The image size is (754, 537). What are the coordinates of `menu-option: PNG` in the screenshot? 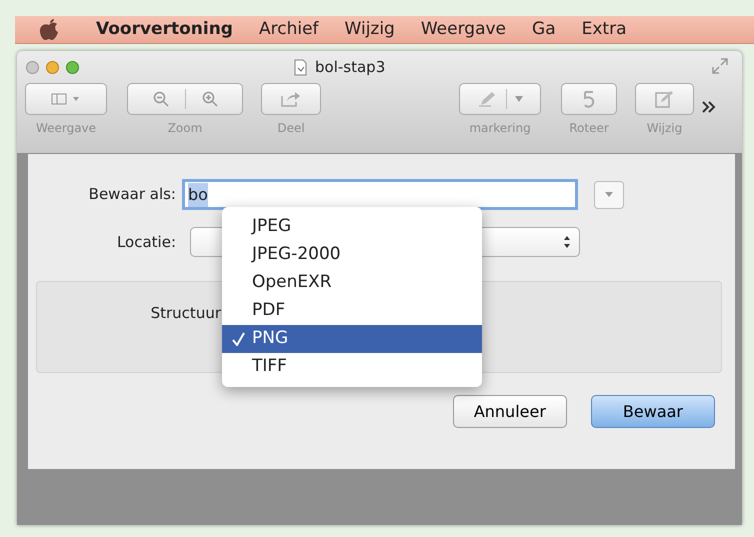 It's located at (352, 339).